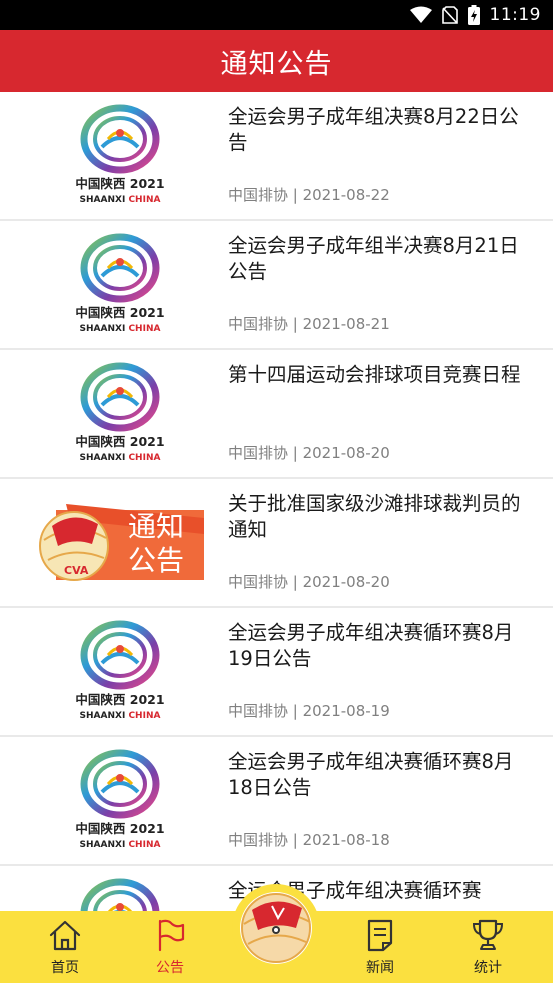 This screenshot has width=553, height=983. Describe the element at coordinates (276, 64) in the screenshot. I see `page-title: 通知公告` at that location.